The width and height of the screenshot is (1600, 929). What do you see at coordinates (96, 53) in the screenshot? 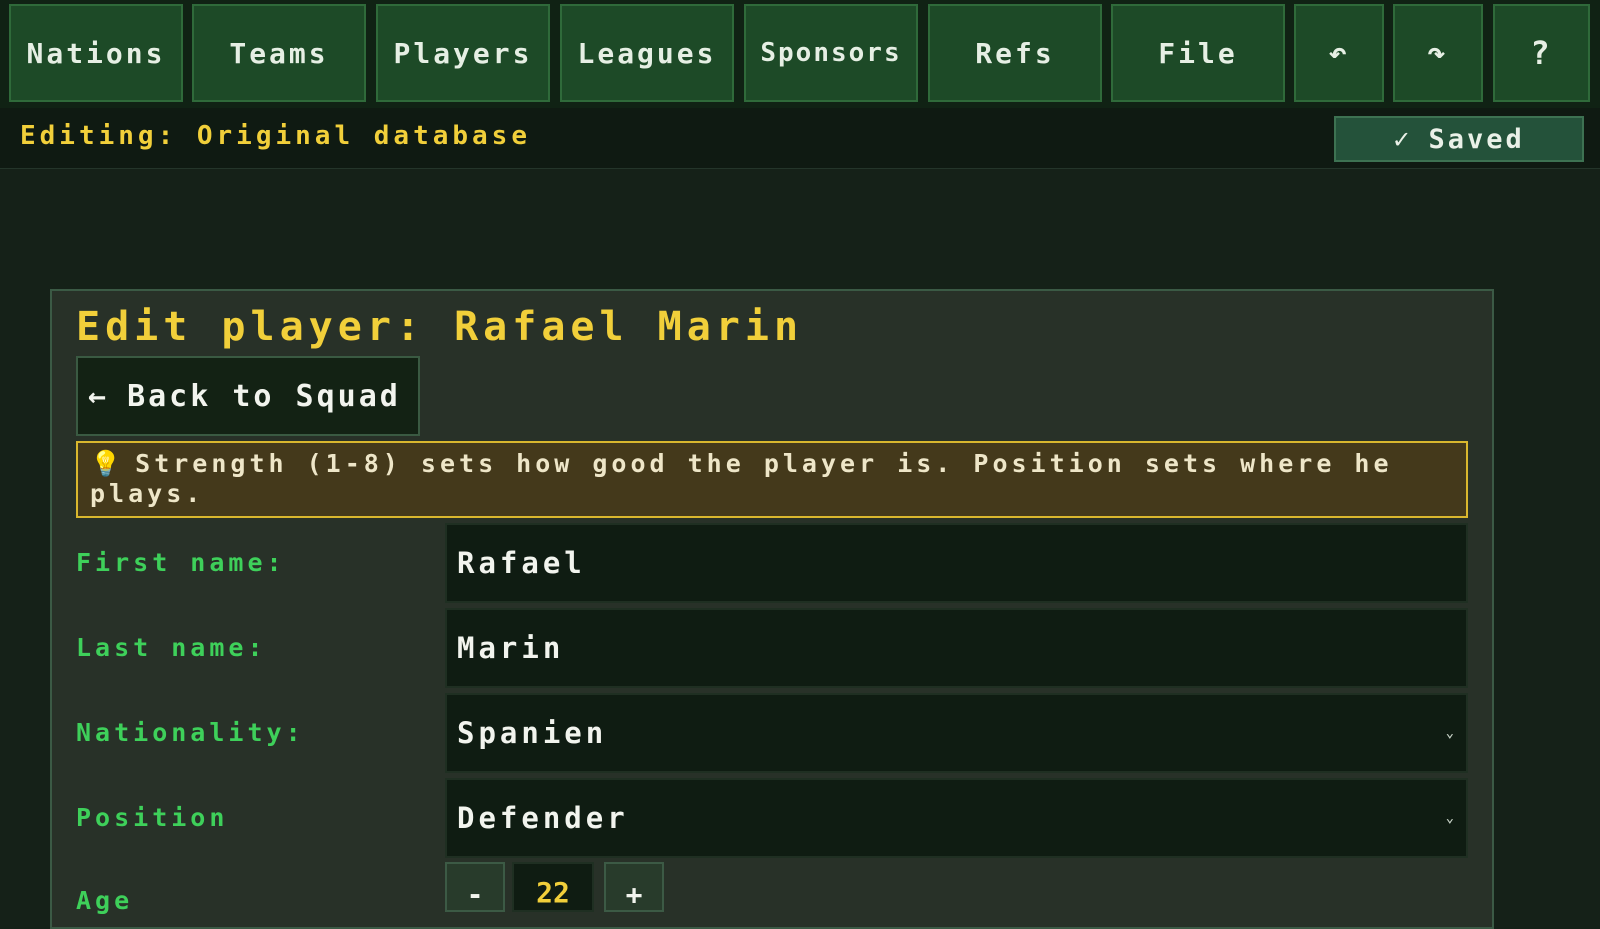
I see `nav-nations-button: Nations` at bounding box center [96, 53].